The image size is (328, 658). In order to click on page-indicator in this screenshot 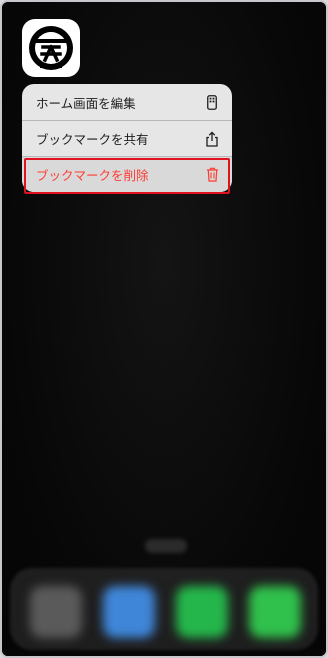, I will do `click(166, 546)`.